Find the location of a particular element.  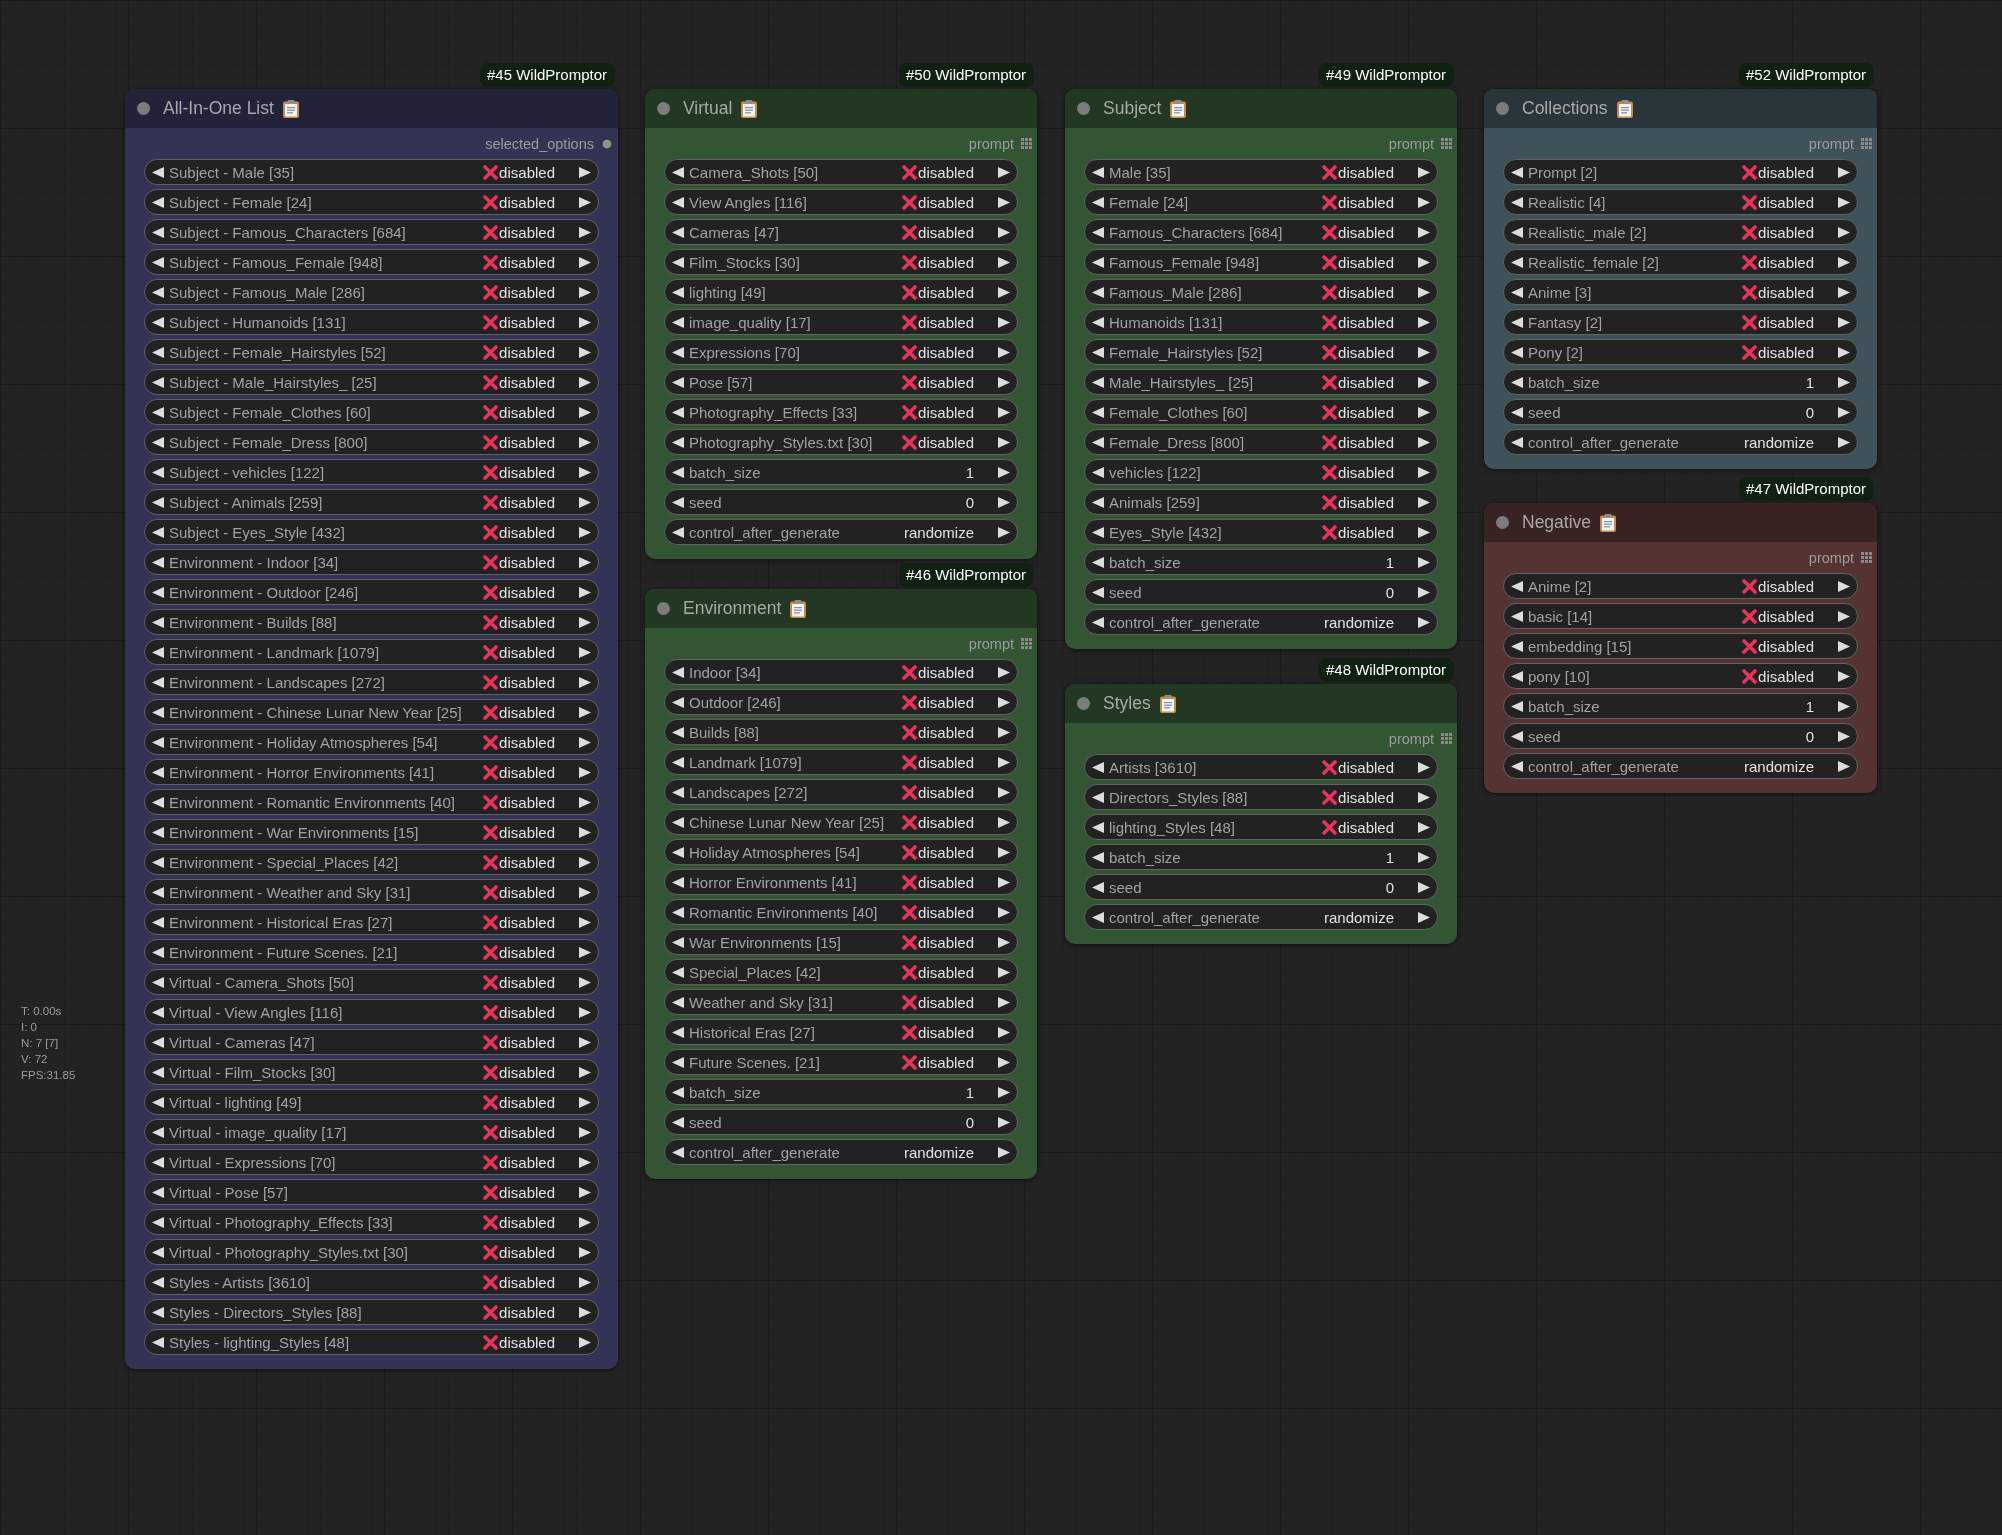

toggle-widget: Styles - Artists [3610] disabled is located at coordinates (371, 1282).